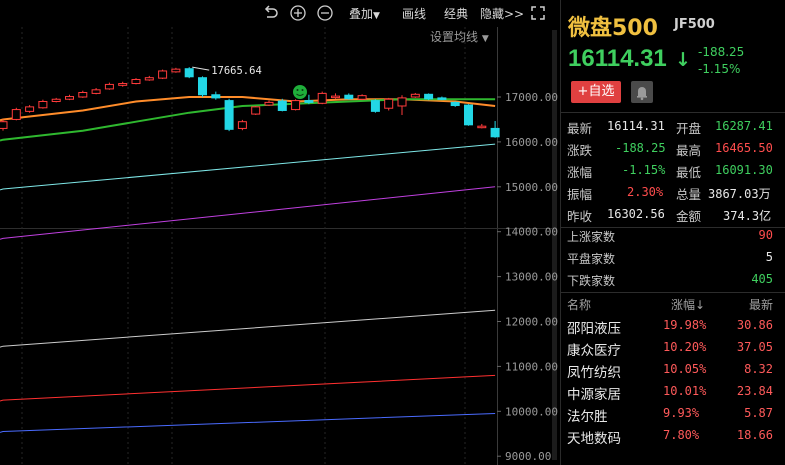 This screenshot has width=785, height=465. I want to click on list-item: 康众医疗 10.20% 37.05, so click(673, 348).